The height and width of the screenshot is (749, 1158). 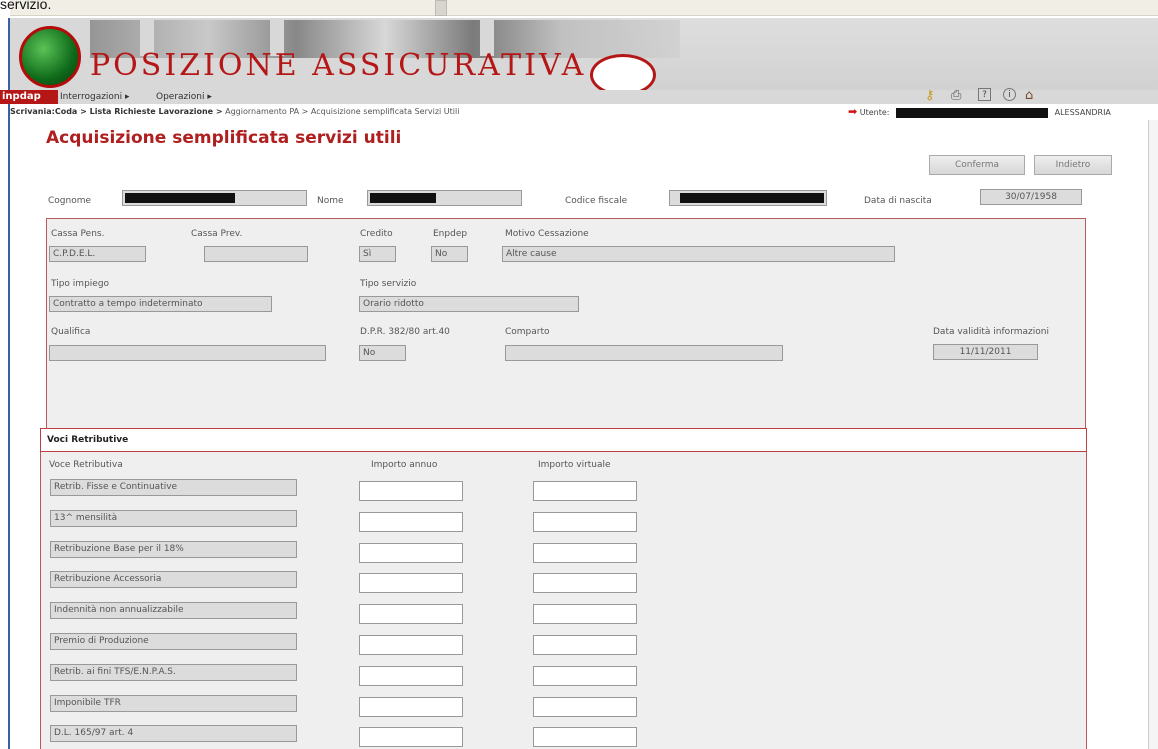 I want to click on section-title-voci: Voci Retributive, so click(x=563, y=440).